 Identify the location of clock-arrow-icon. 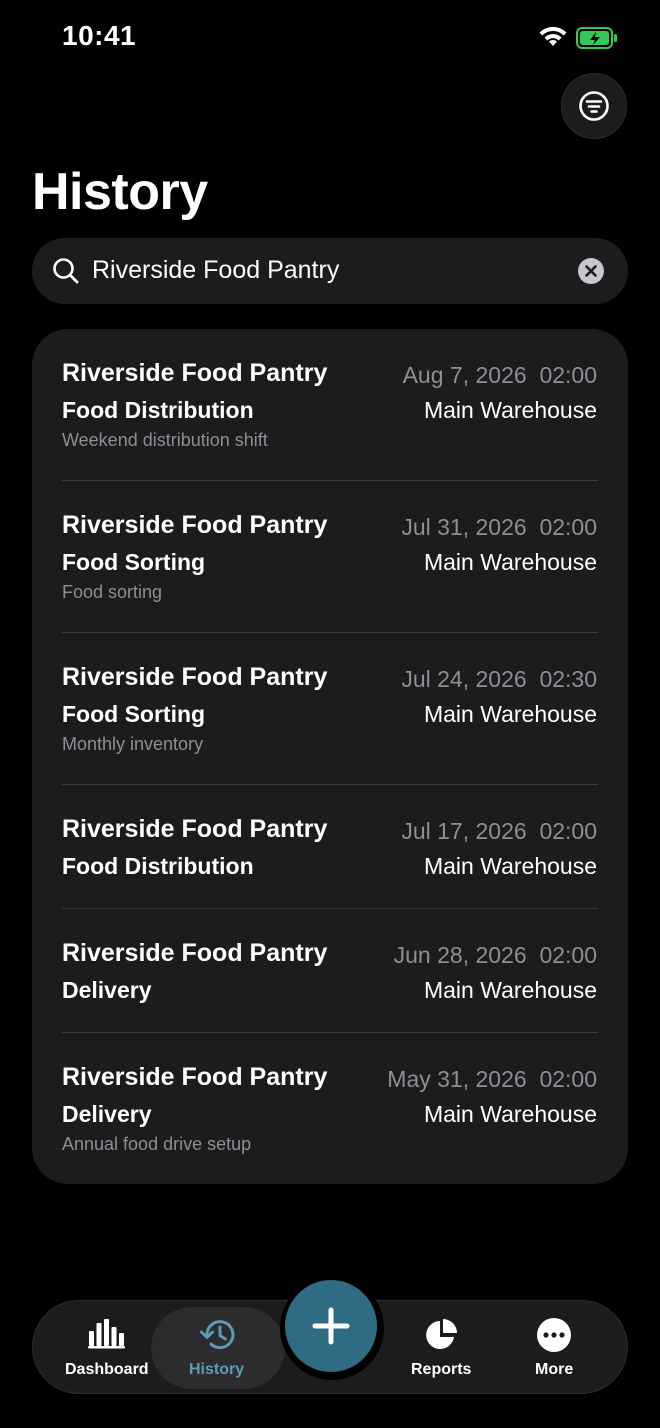
(217, 1335).